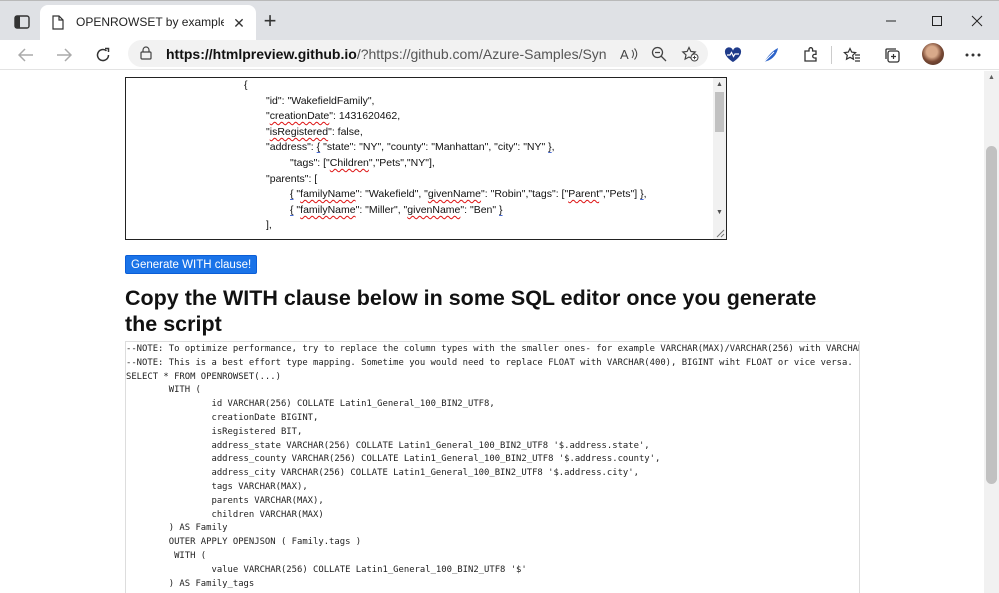  What do you see at coordinates (270, 22) in the screenshot?
I see `new-tab-button: +` at bounding box center [270, 22].